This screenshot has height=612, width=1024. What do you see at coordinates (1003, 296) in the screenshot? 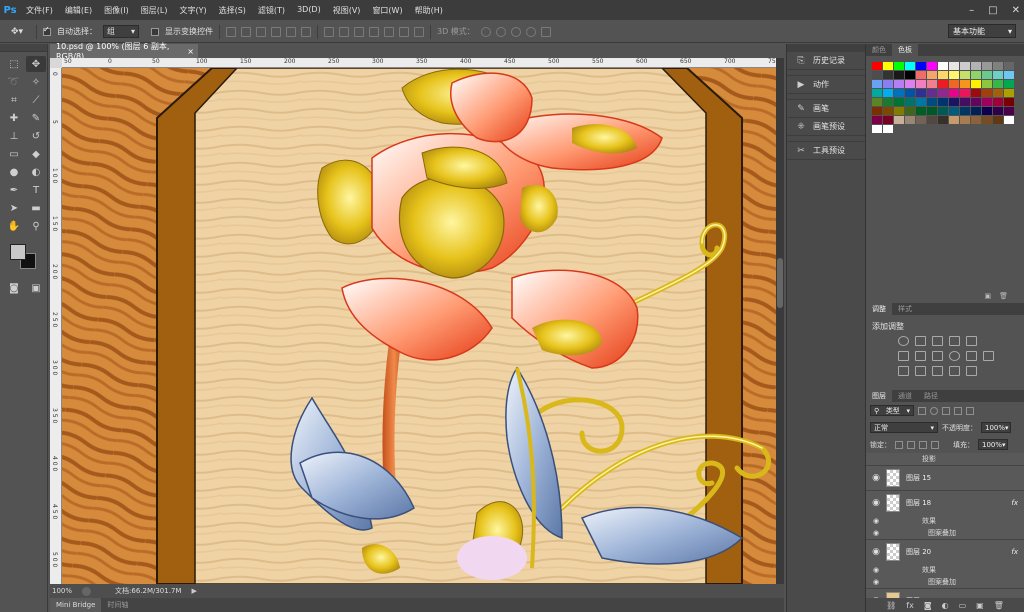
I see `delete-swatch-icon: 🗑` at bounding box center [1003, 296].